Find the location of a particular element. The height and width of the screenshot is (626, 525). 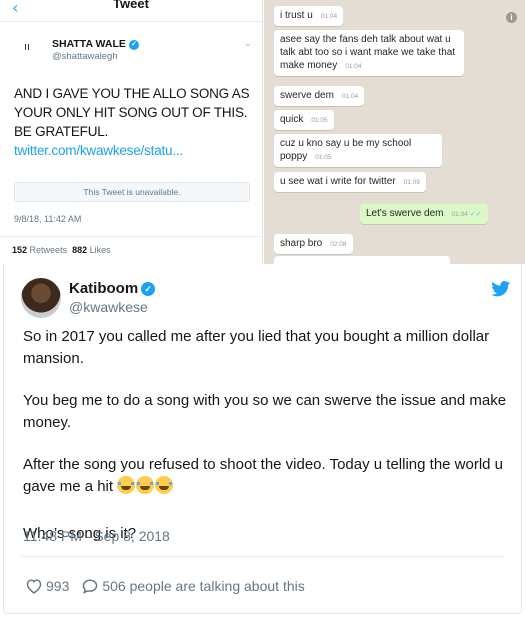

twitter-bird-icon is located at coordinates (501, 289).